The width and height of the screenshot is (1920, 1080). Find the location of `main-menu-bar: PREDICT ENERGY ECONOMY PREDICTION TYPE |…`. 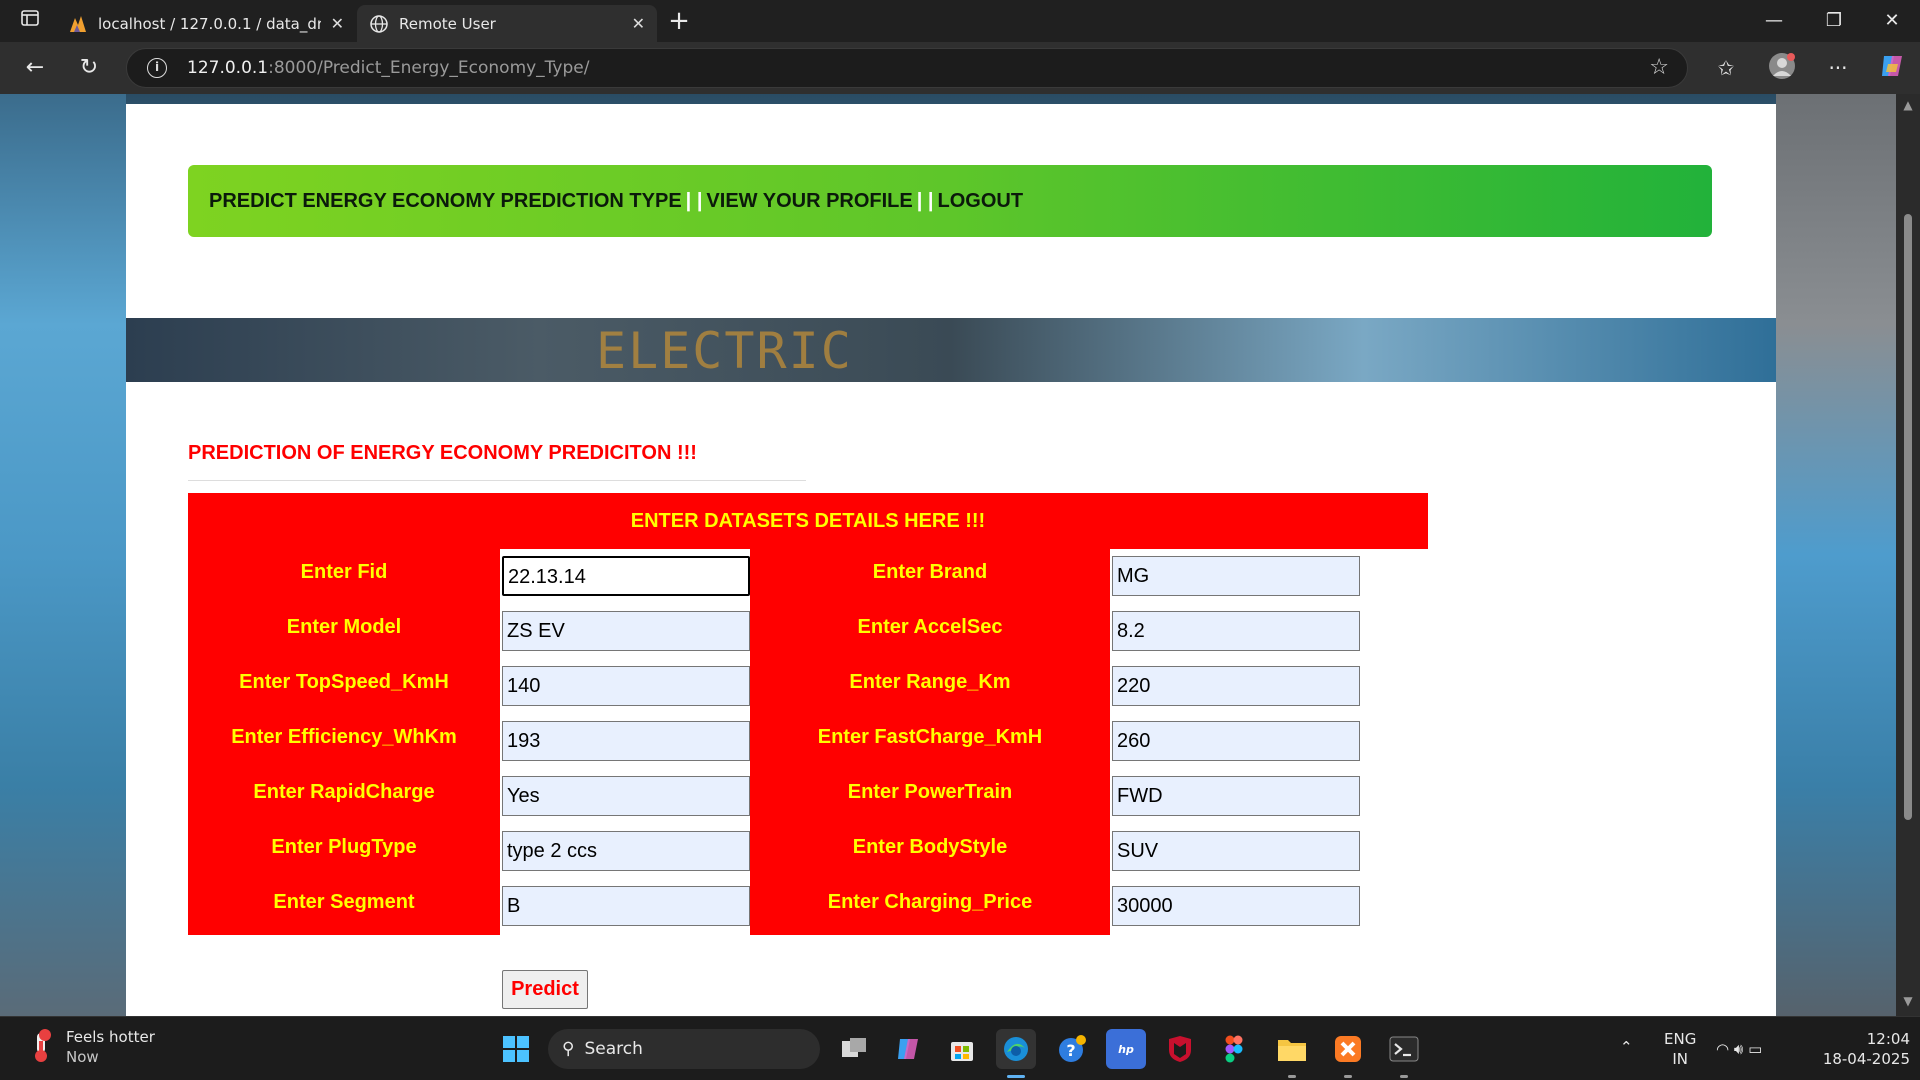

main-menu-bar: PREDICT ENERGY ECONOMY PREDICTION TYPE |… is located at coordinates (950, 201).